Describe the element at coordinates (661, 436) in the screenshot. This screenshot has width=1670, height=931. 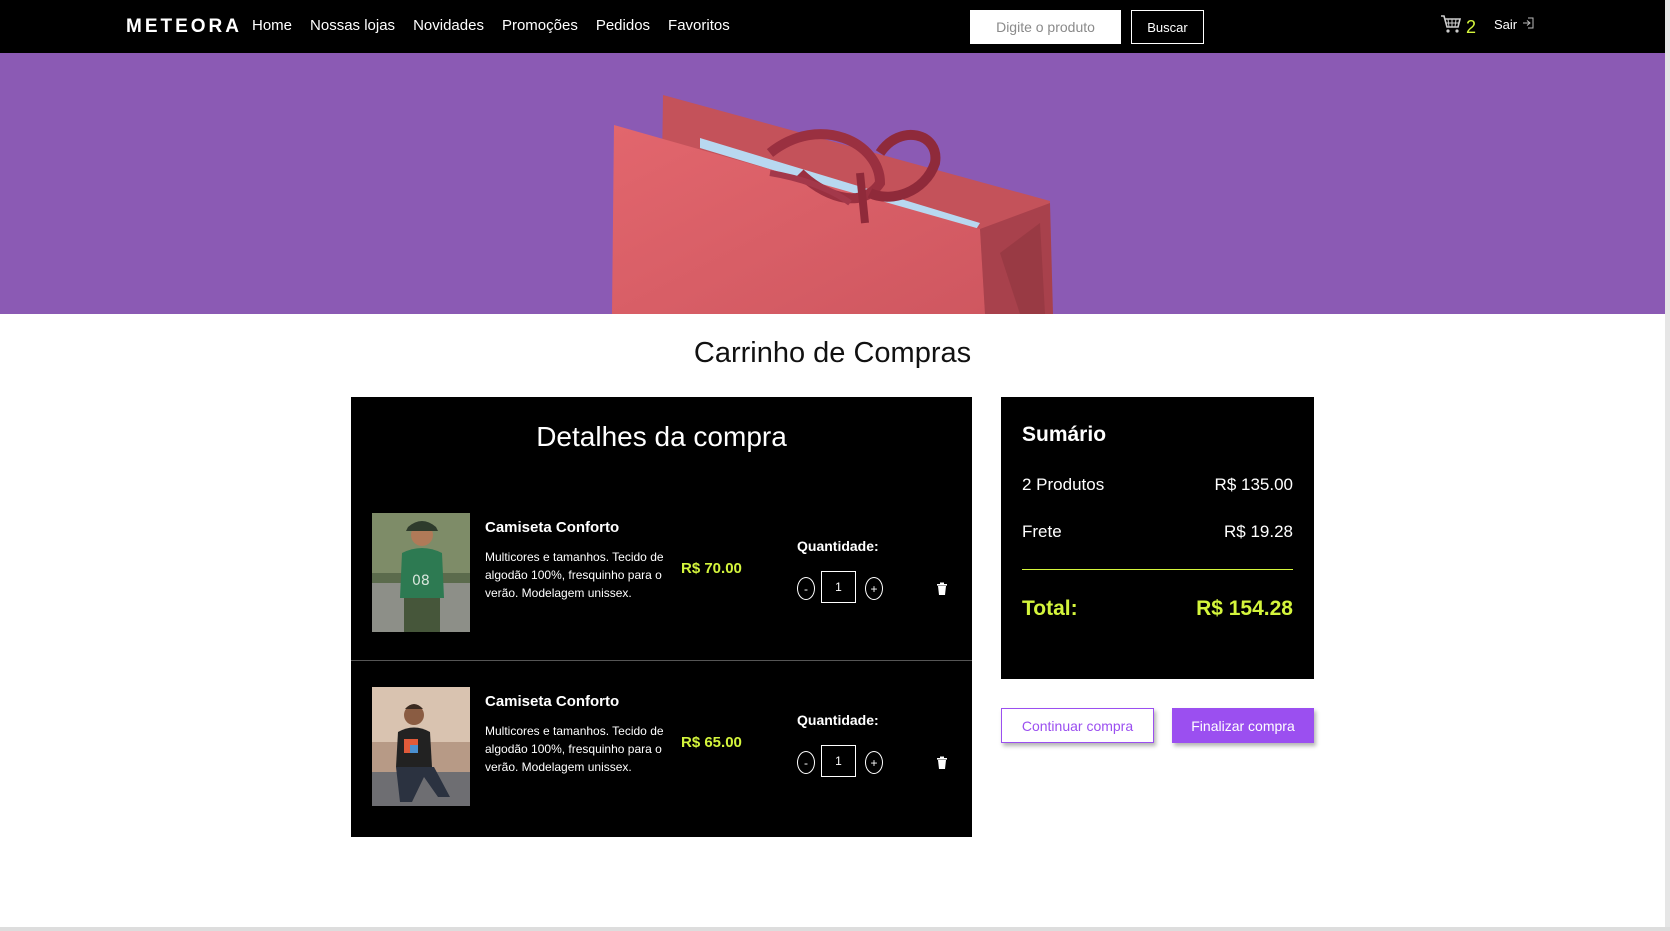
I see `details-title: Detalhes da compra` at that location.